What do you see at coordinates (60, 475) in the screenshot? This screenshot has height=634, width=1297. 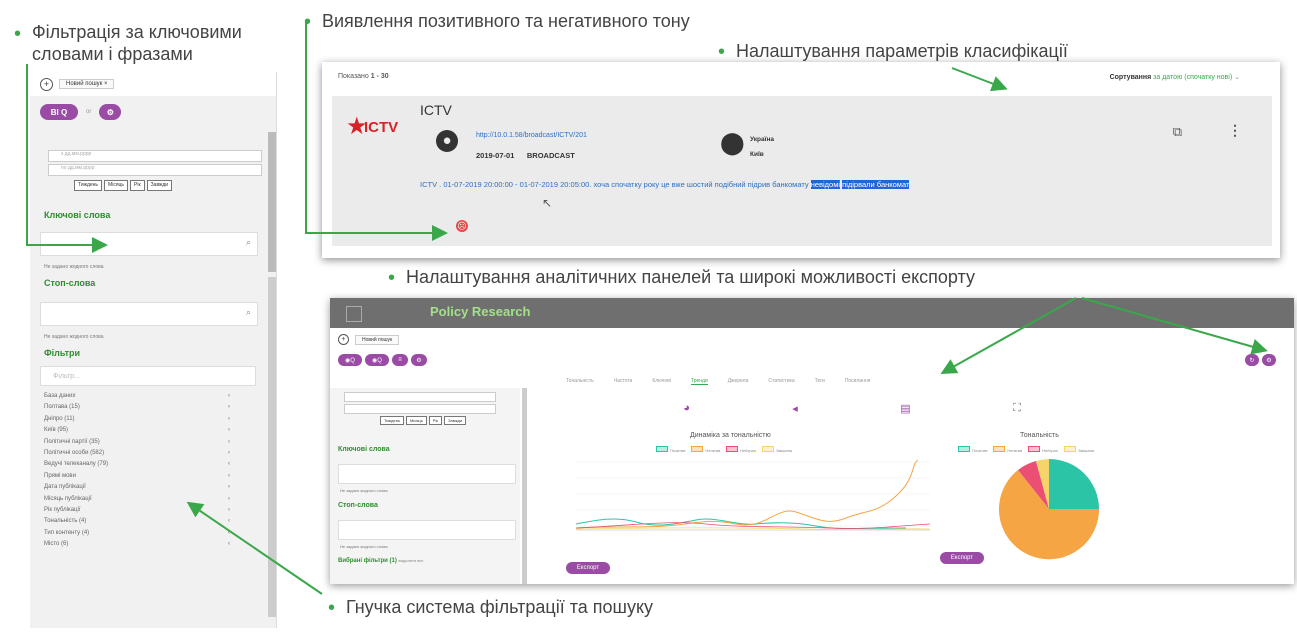 I see `filter-item-label: Прямі мови` at bounding box center [60, 475].